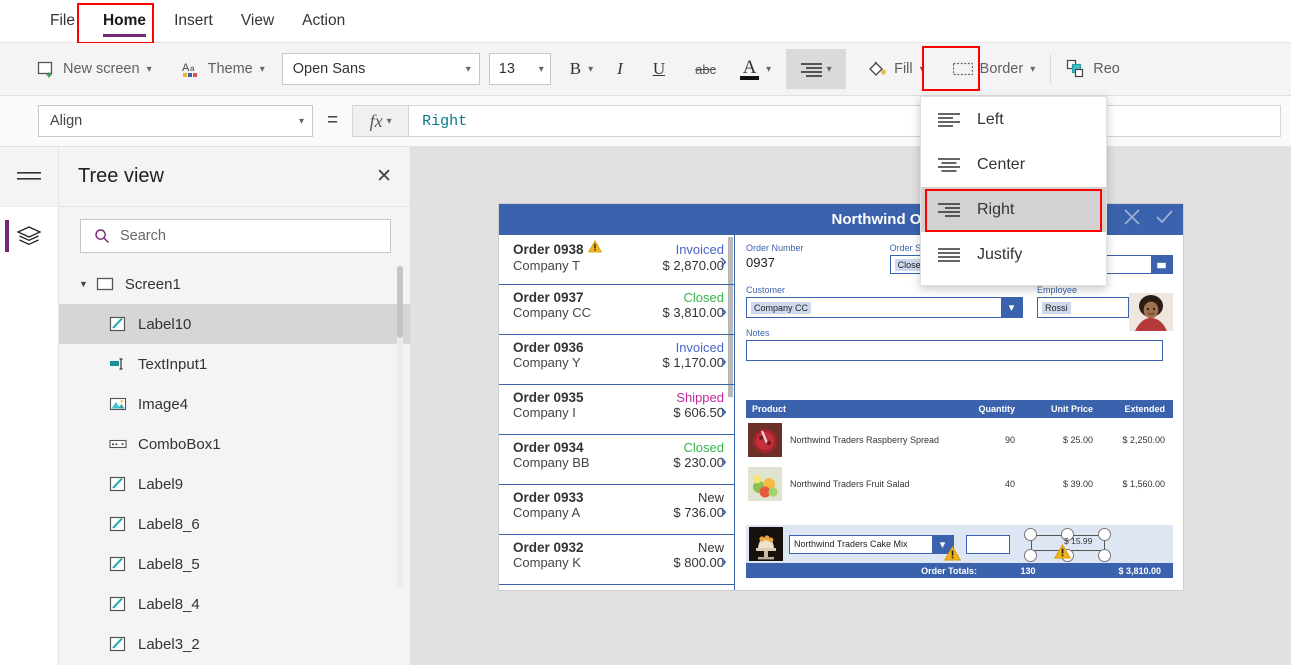  I want to click on order-list-item: Order 0935 Shipped Company I $ 606.50 ›, so click(616, 410).